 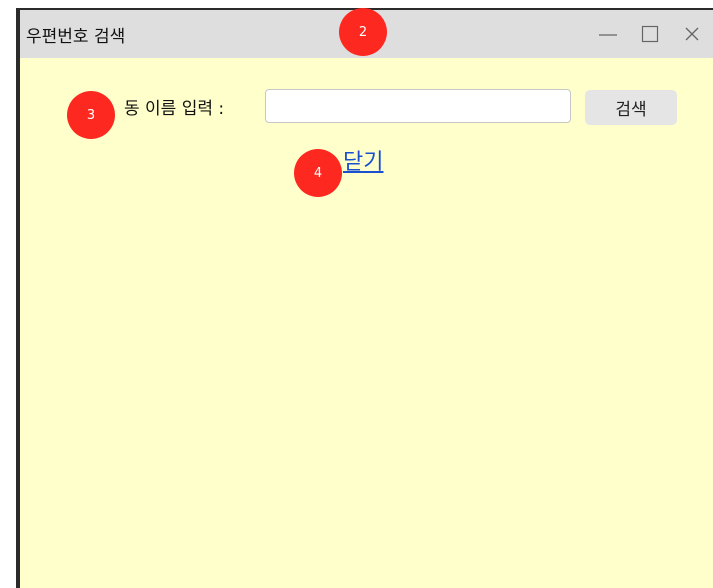 I want to click on annotation-badge-3: 3, so click(x=91, y=115).